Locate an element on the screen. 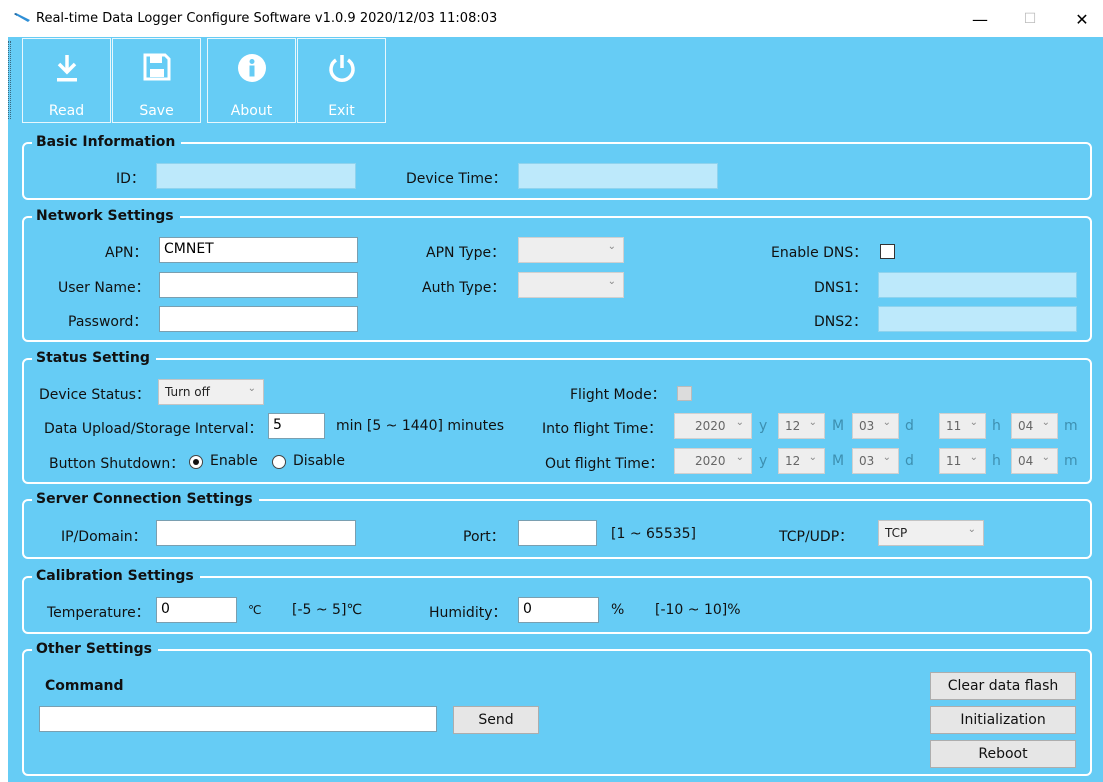 Image resolution: width=1103 pixels, height=782 pixels. into-hour-select: 11 ⌄ is located at coordinates (962, 426).